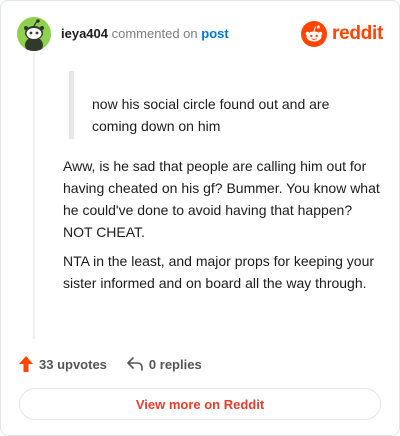  Describe the element at coordinates (200, 404) in the screenshot. I see `view-more-button: View more on Reddit` at that location.